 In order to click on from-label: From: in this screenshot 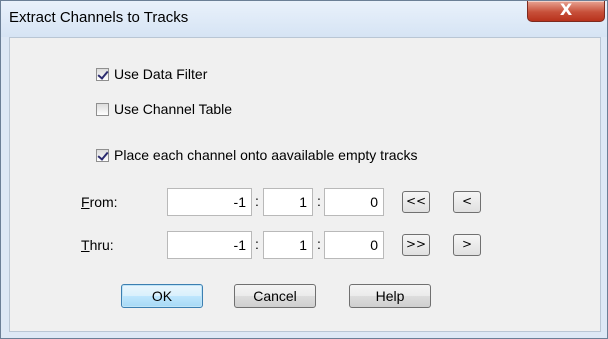, I will do `click(99, 202)`.